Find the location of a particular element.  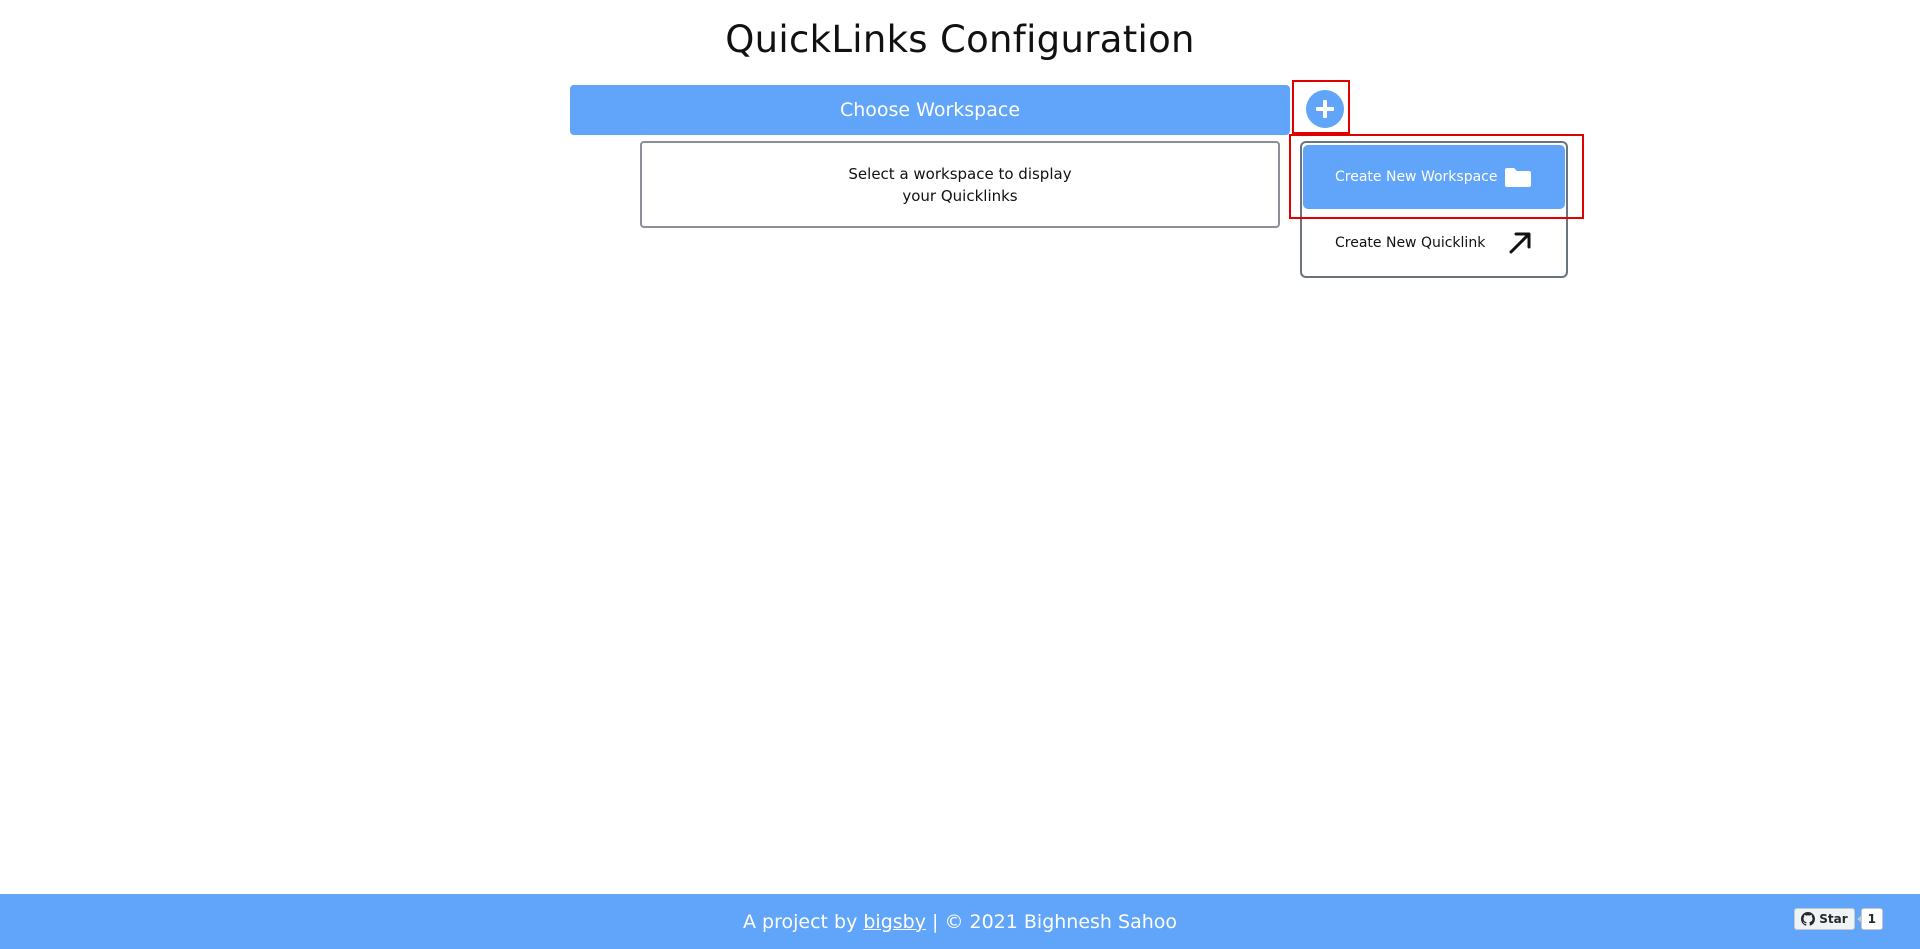

add-button is located at coordinates (1325, 109).